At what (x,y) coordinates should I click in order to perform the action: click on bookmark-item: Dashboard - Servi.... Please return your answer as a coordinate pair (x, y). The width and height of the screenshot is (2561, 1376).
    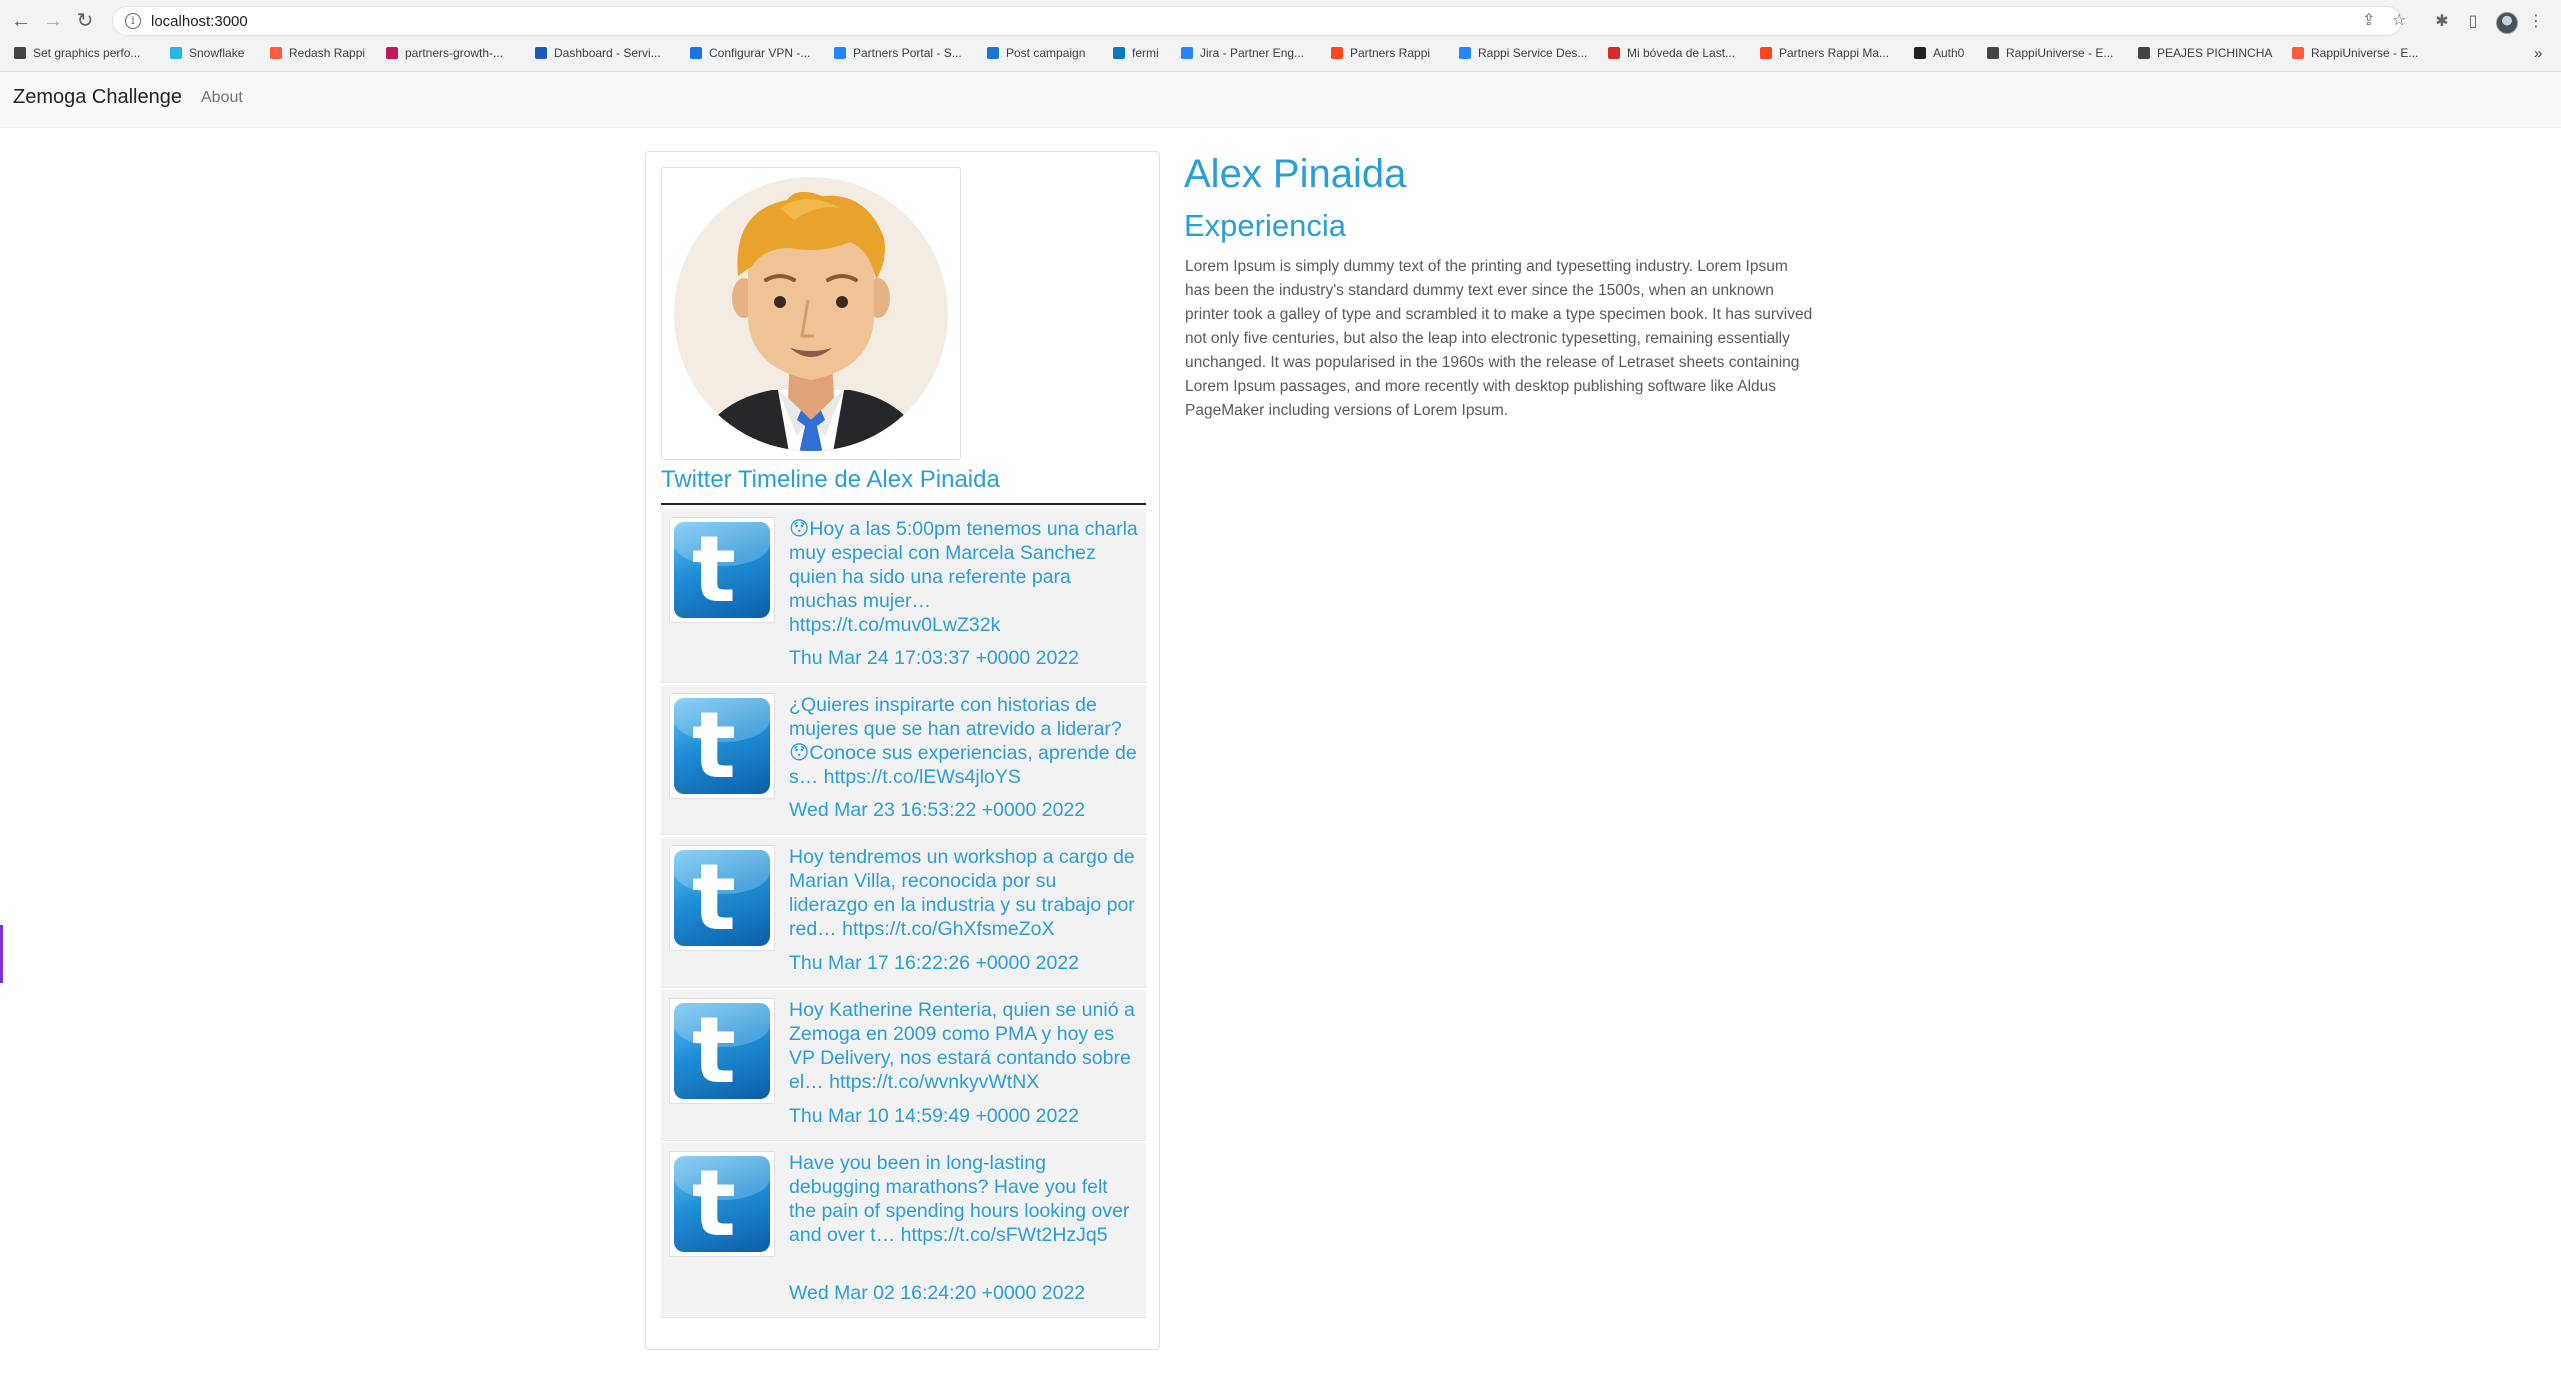
    Looking at the image, I should click on (598, 53).